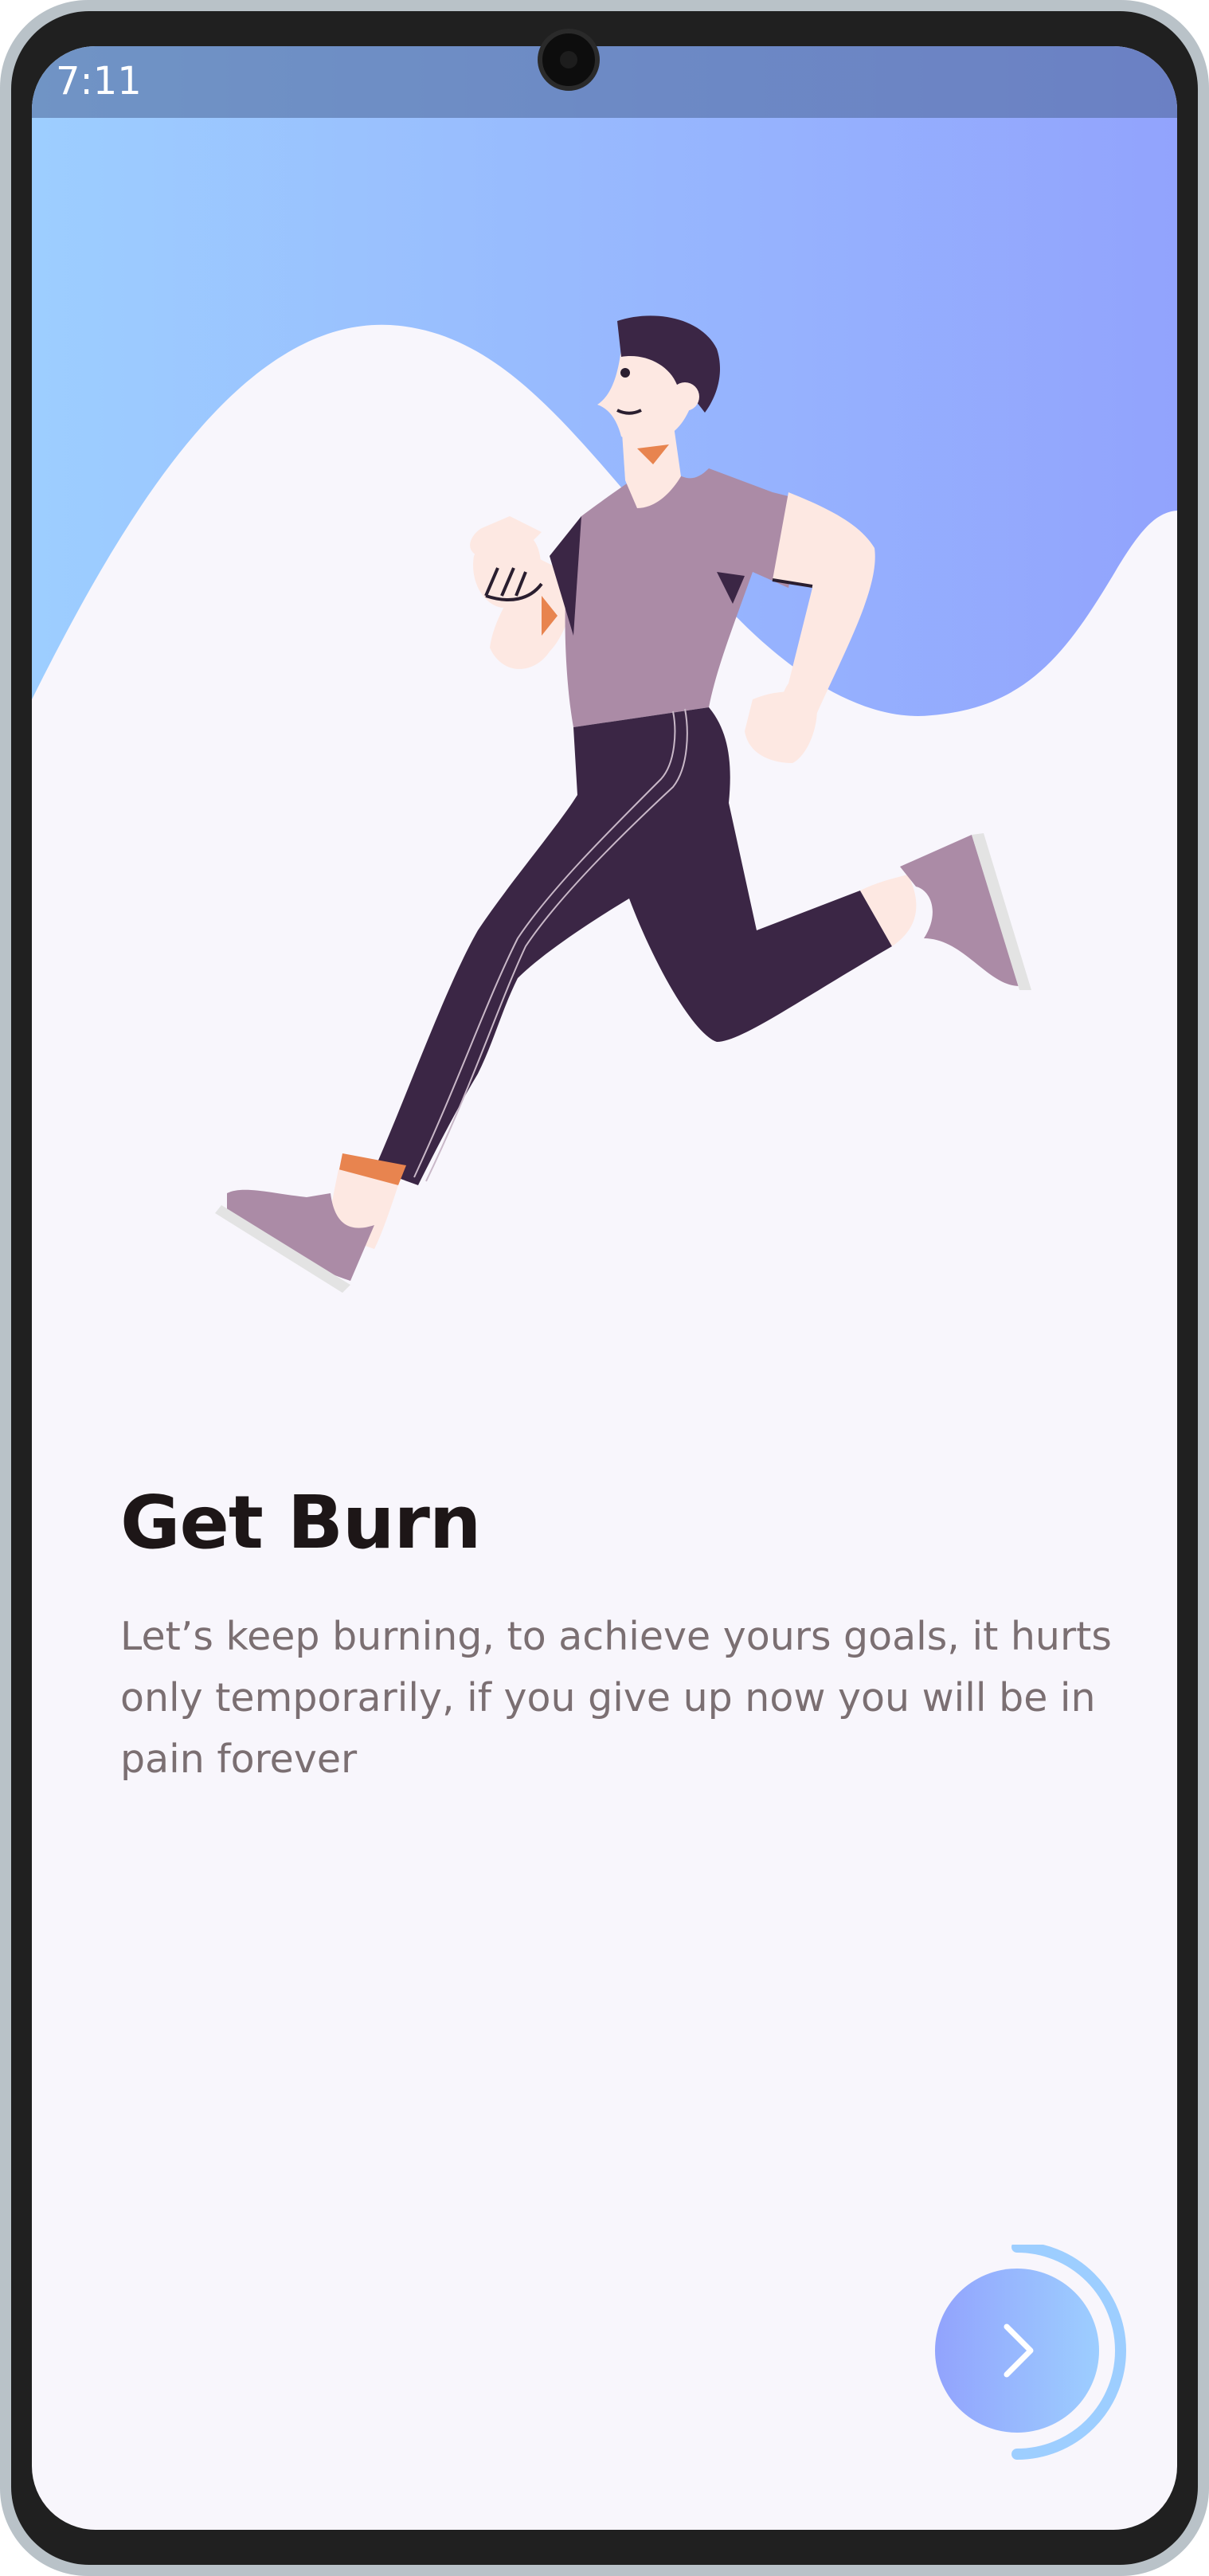 This screenshot has width=1209, height=2576. I want to click on next-button, so click(1017, 2351).